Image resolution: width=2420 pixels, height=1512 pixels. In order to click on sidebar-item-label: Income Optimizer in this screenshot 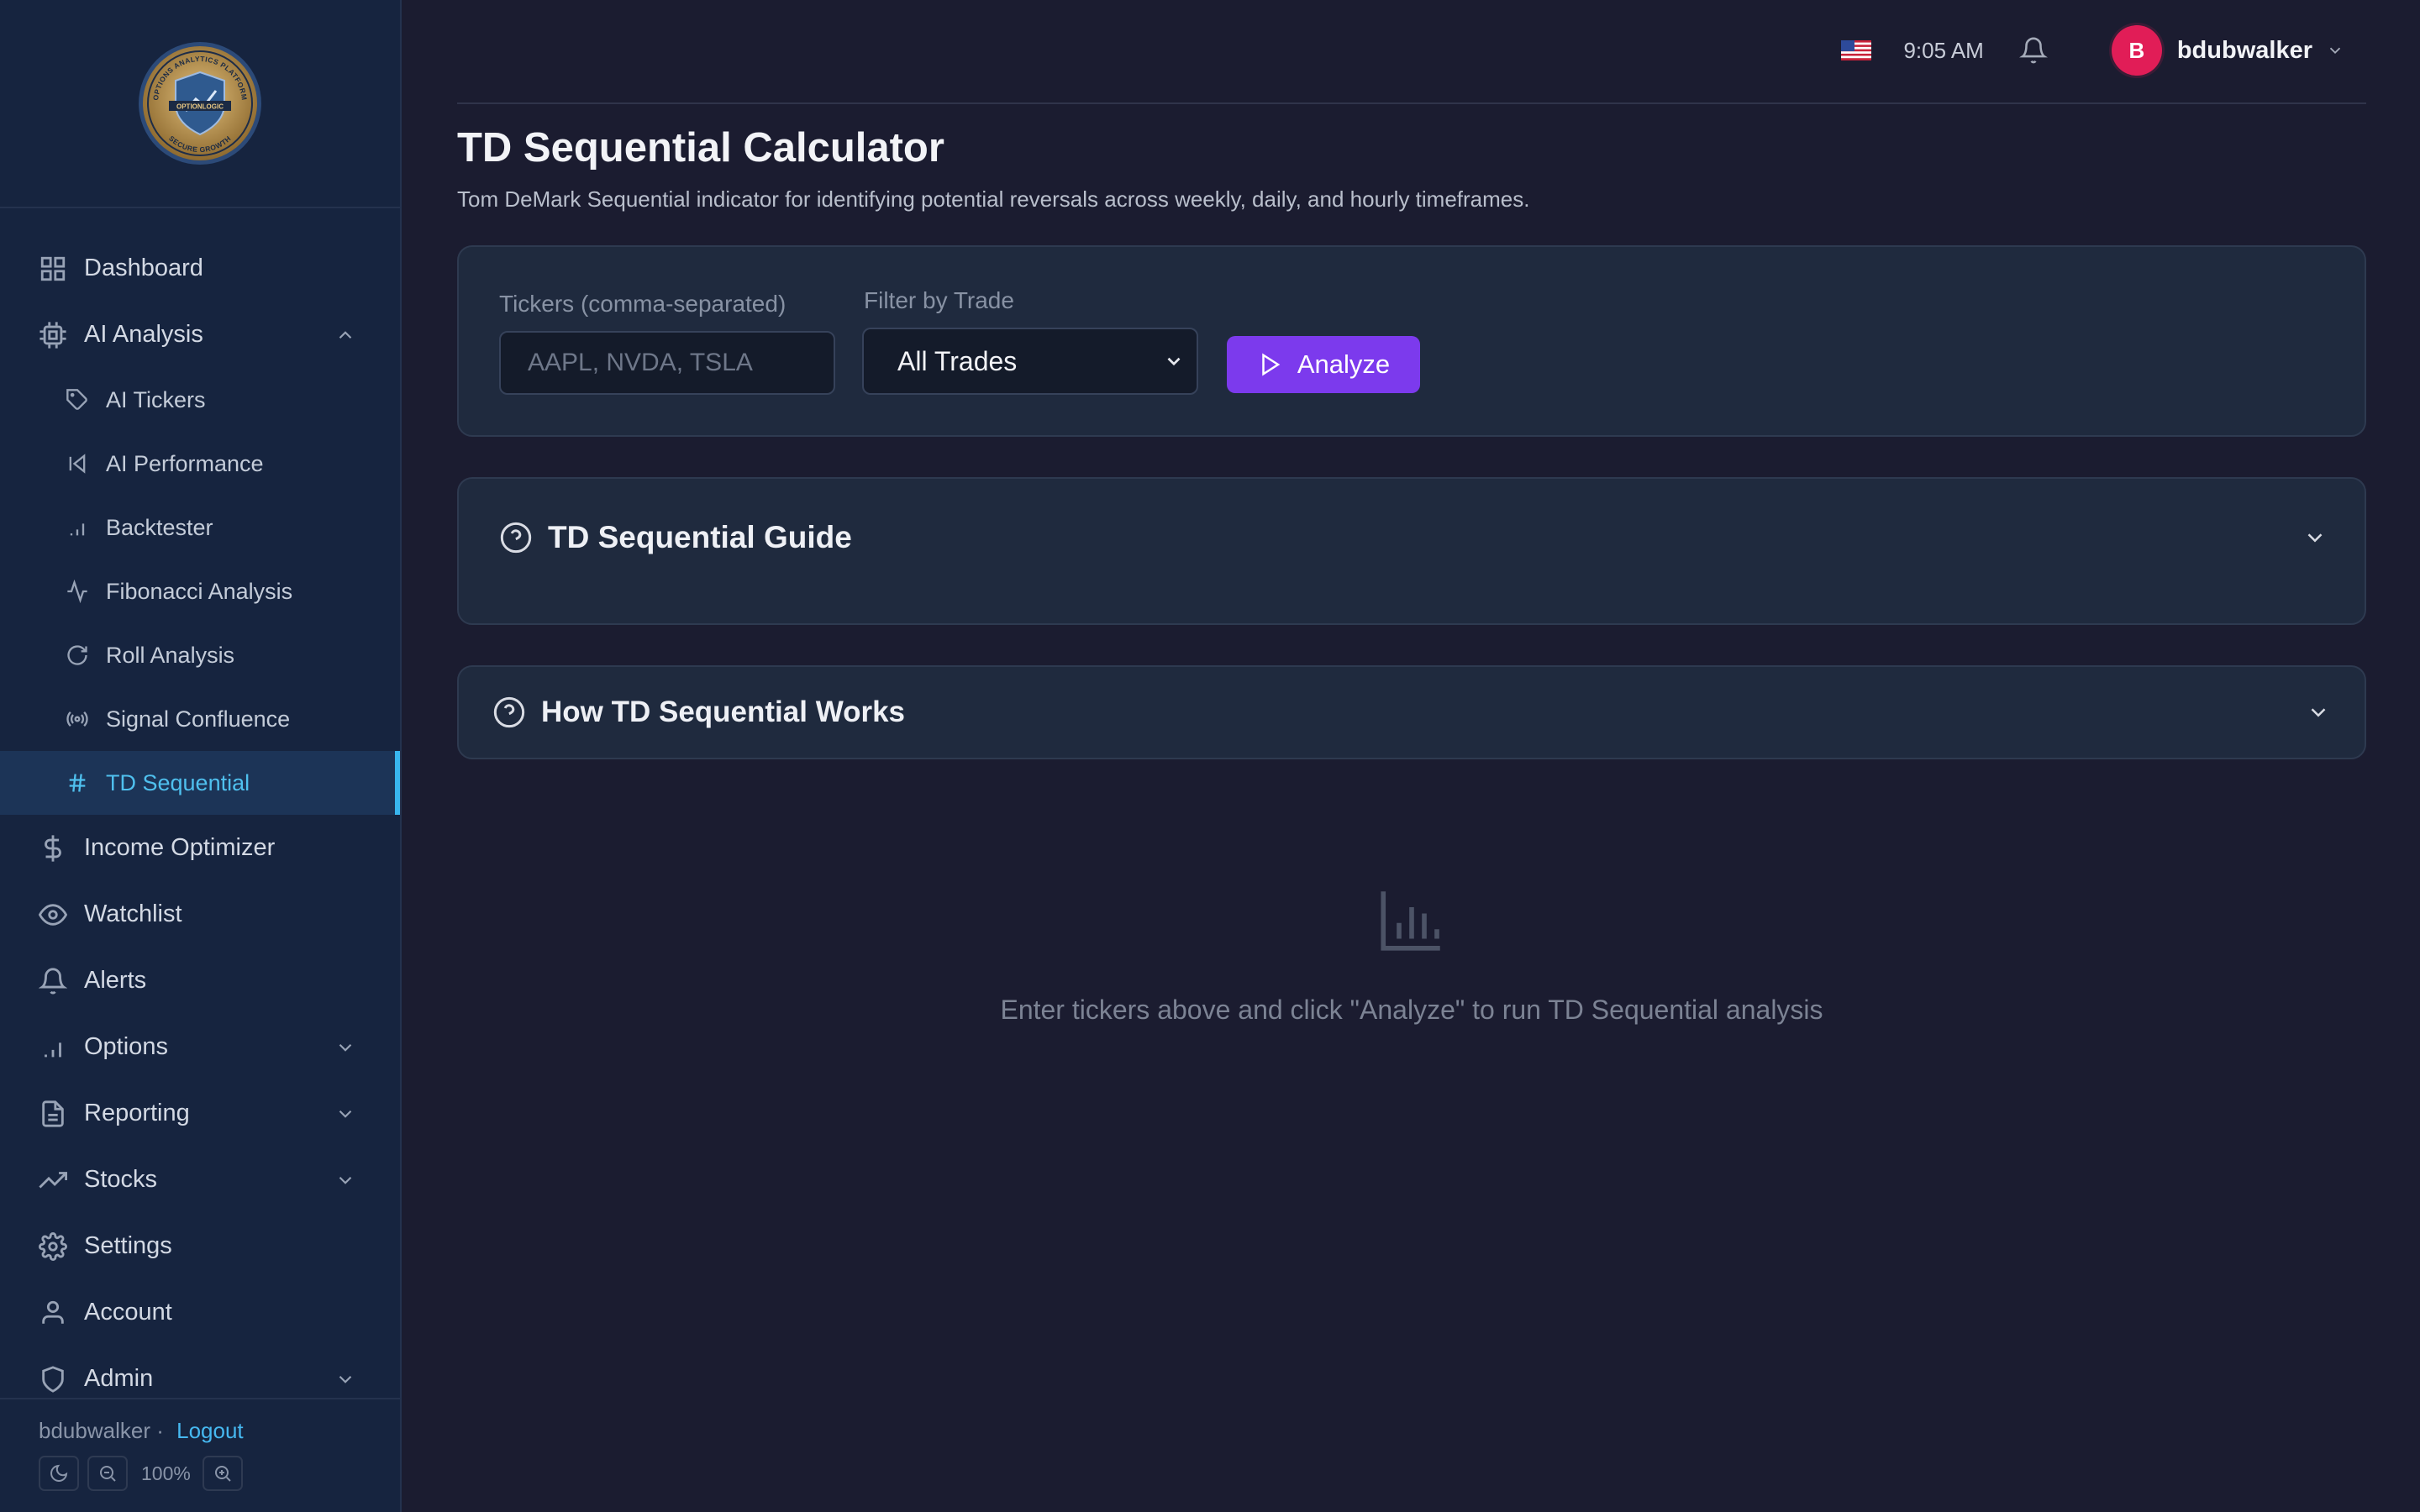, I will do `click(180, 847)`.